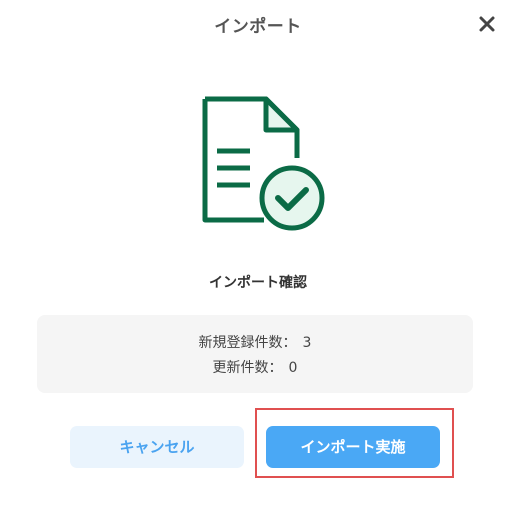  I want to click on new-records-row: 新規登録件数： 3, so click(255, 342).